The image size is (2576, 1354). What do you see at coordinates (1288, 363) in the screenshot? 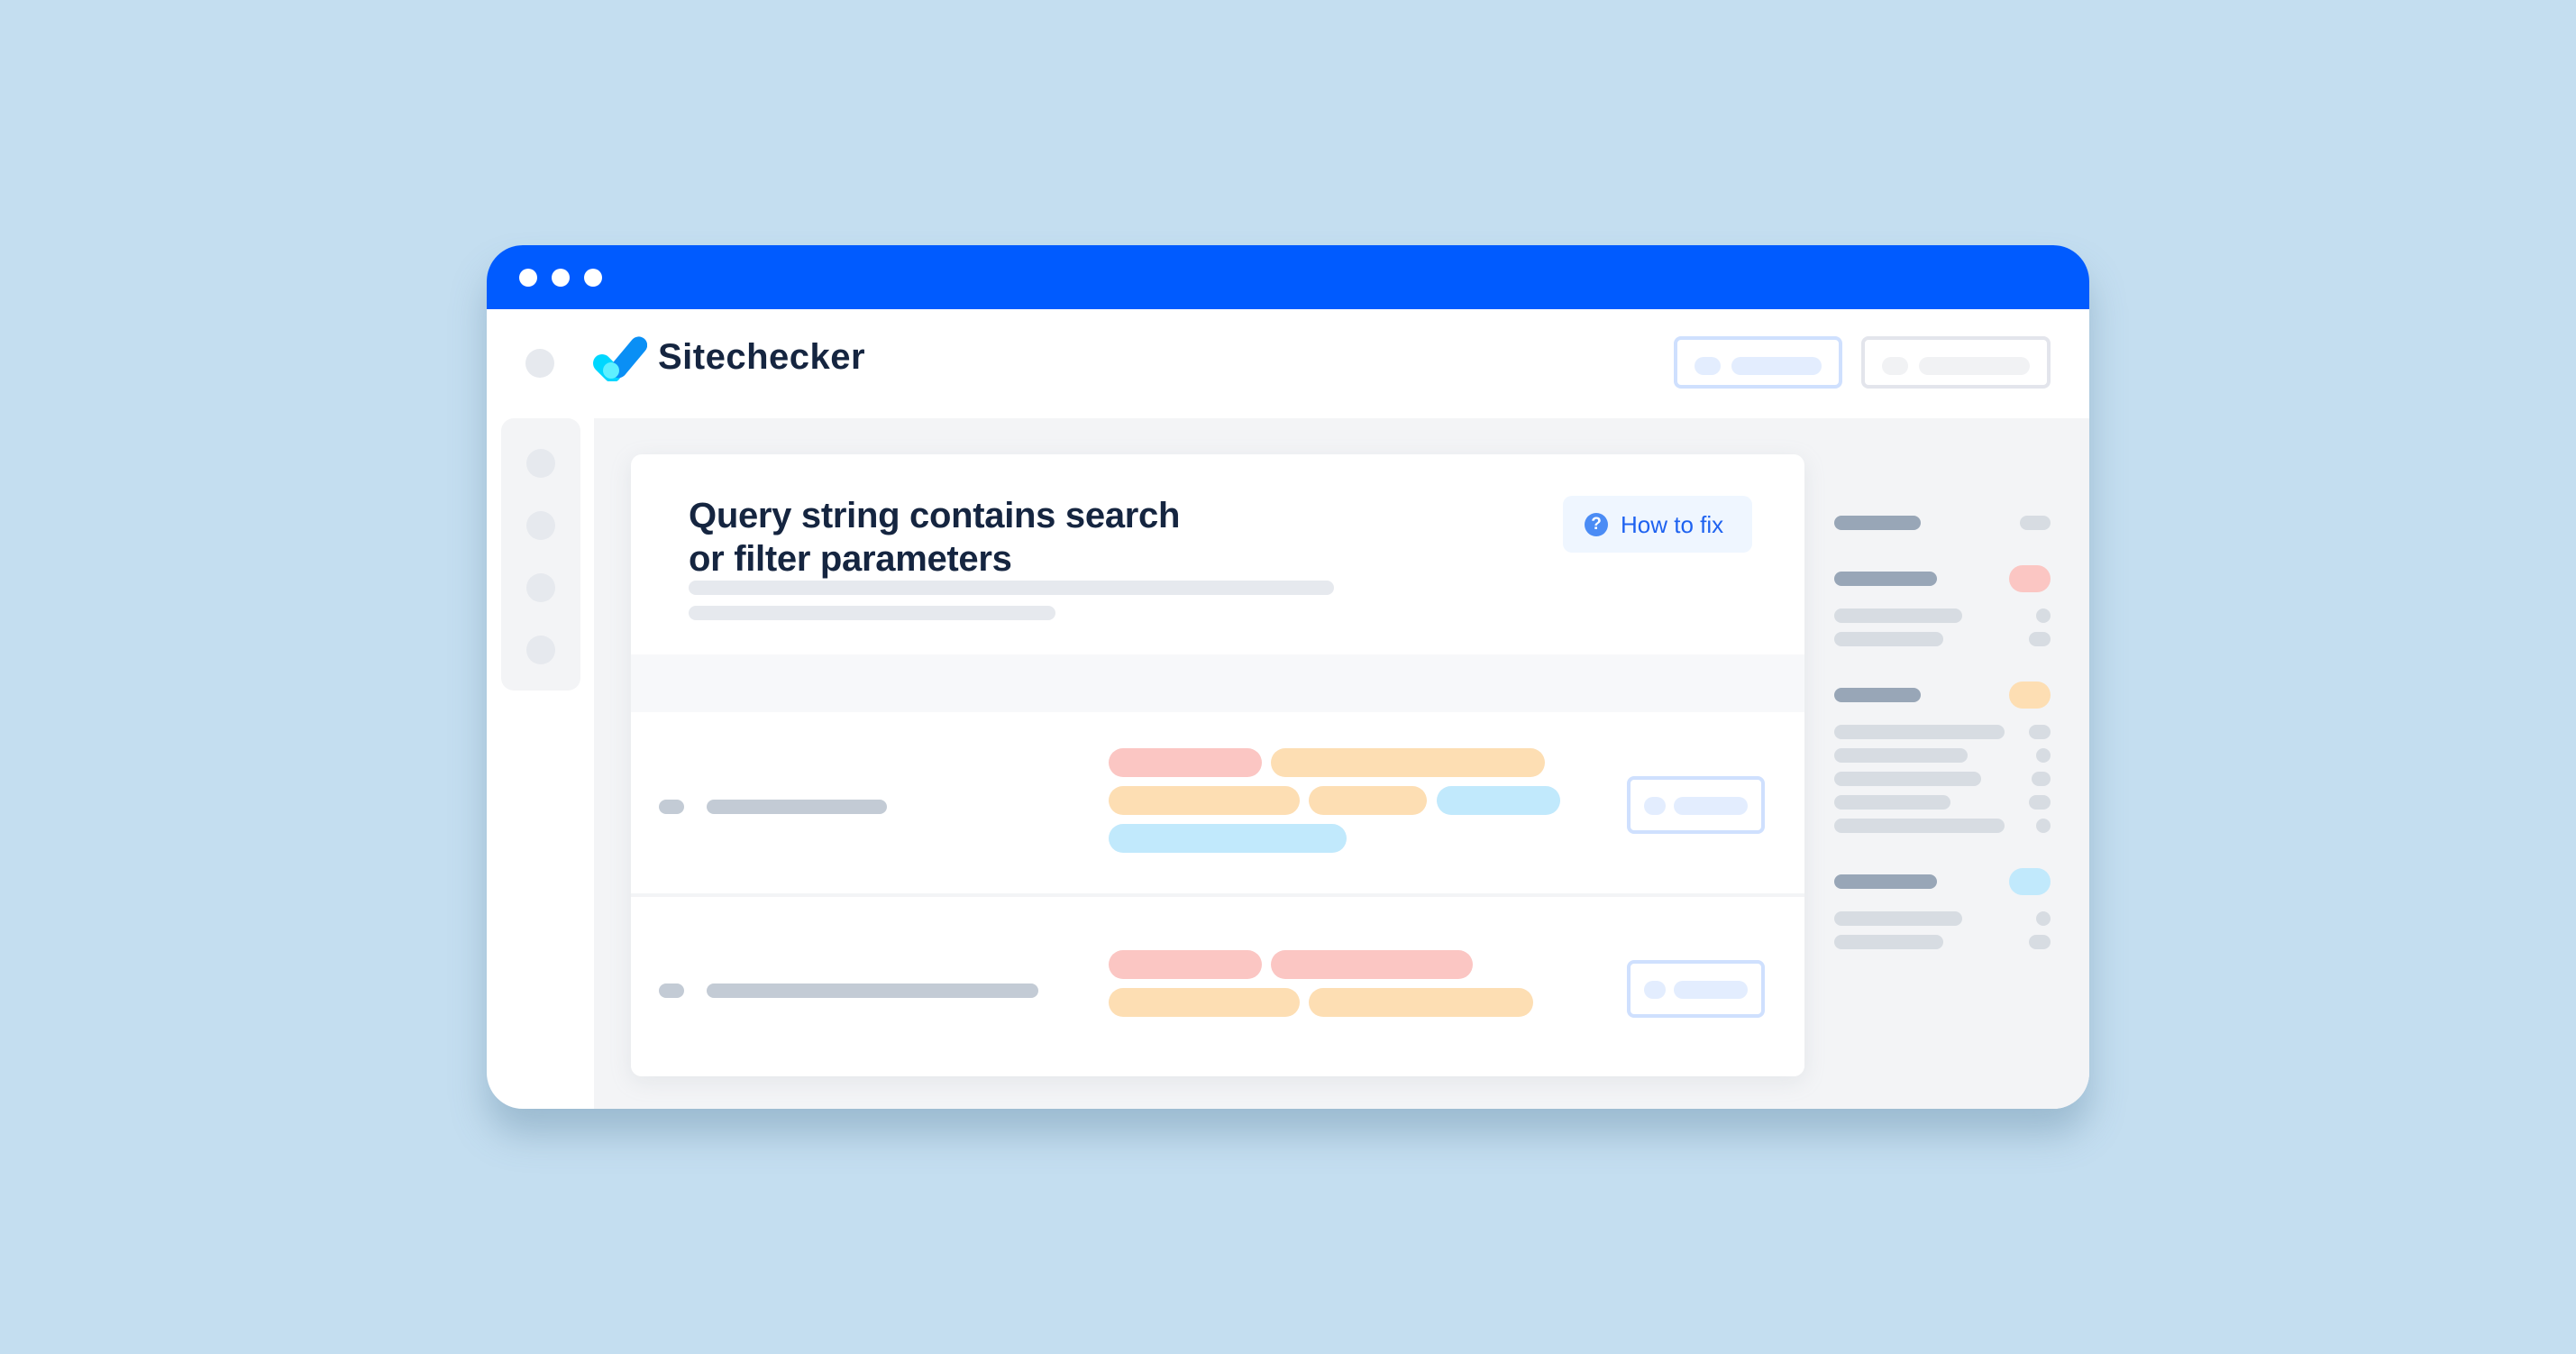
I see `app-header: Sitechecker` at bounding box center [1288, 363].